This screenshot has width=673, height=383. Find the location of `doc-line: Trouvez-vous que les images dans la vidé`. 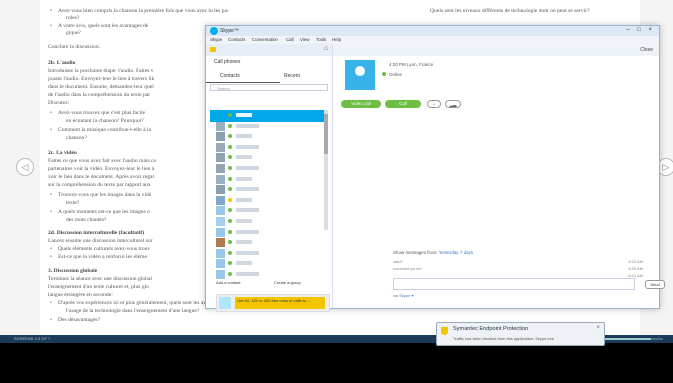

doc-line: Trouvez-vous que les images dans la vidé is located at coordinates (99, 195).